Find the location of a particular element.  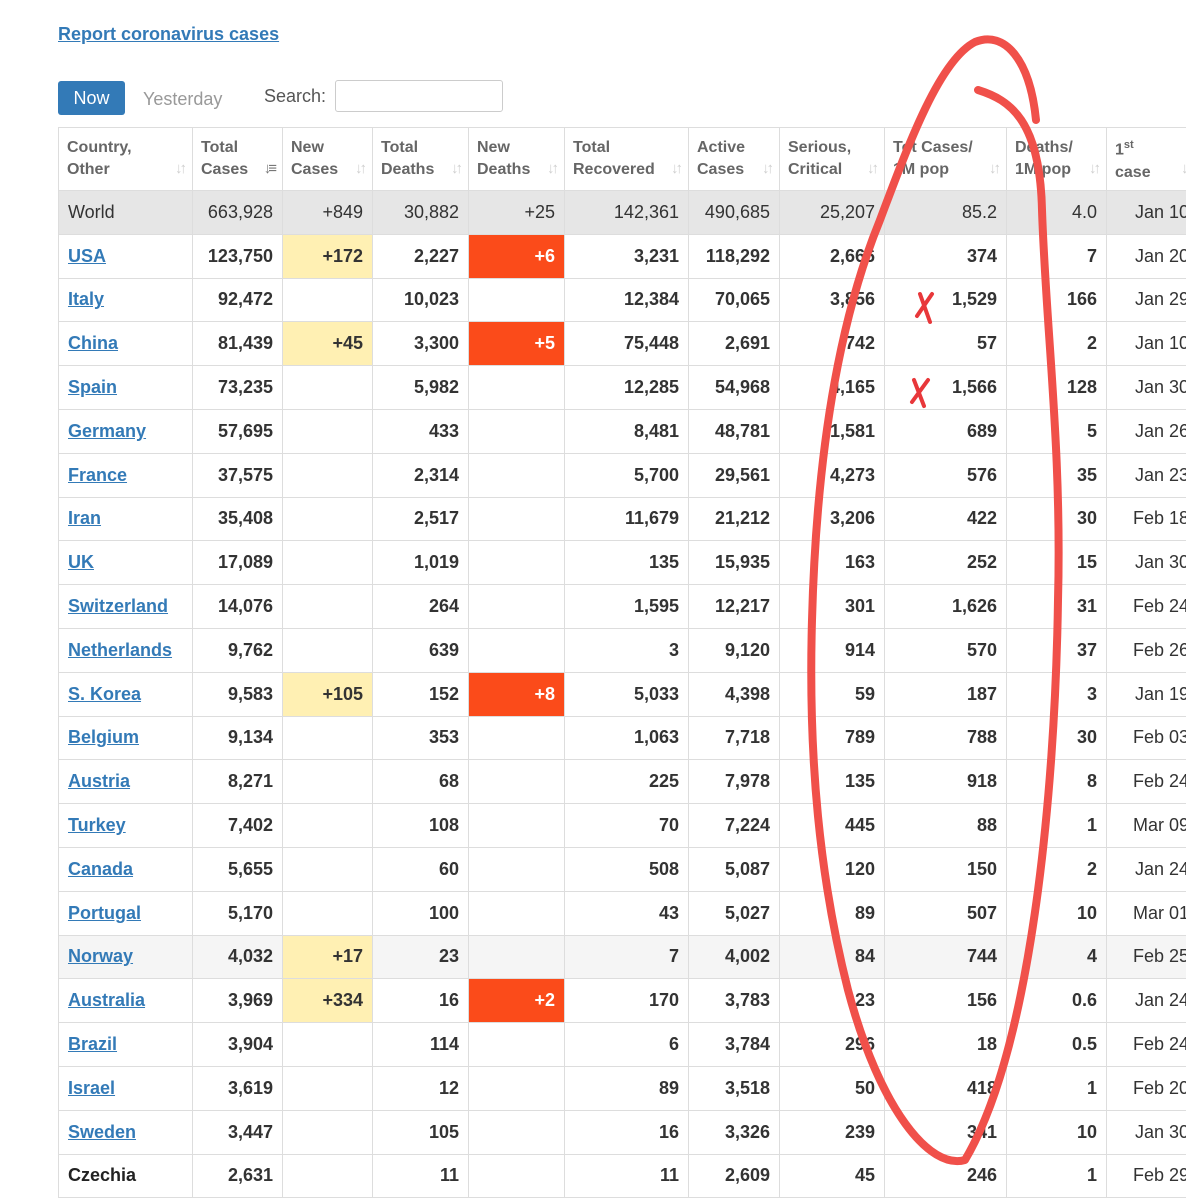

new-deaths-cell: +25 is located at coordinates (516, 212).